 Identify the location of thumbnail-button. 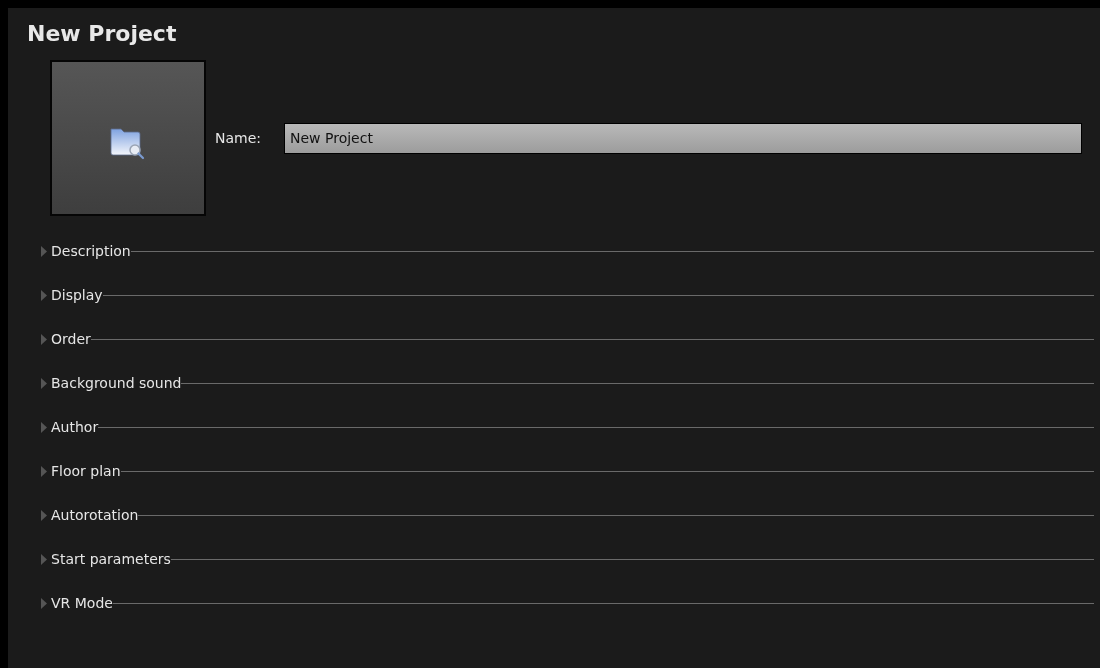
(128, 138).